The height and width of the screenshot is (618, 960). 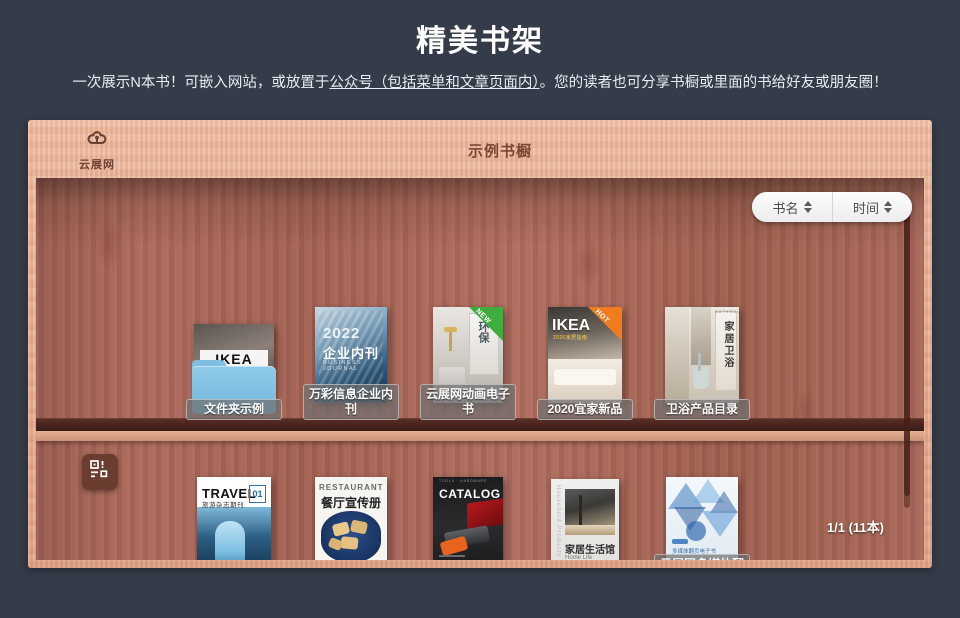 What do you see at coordinates (480, 41) in the screenshot?
I see `page-title: 精美书架` at bounding box center [480, 41].